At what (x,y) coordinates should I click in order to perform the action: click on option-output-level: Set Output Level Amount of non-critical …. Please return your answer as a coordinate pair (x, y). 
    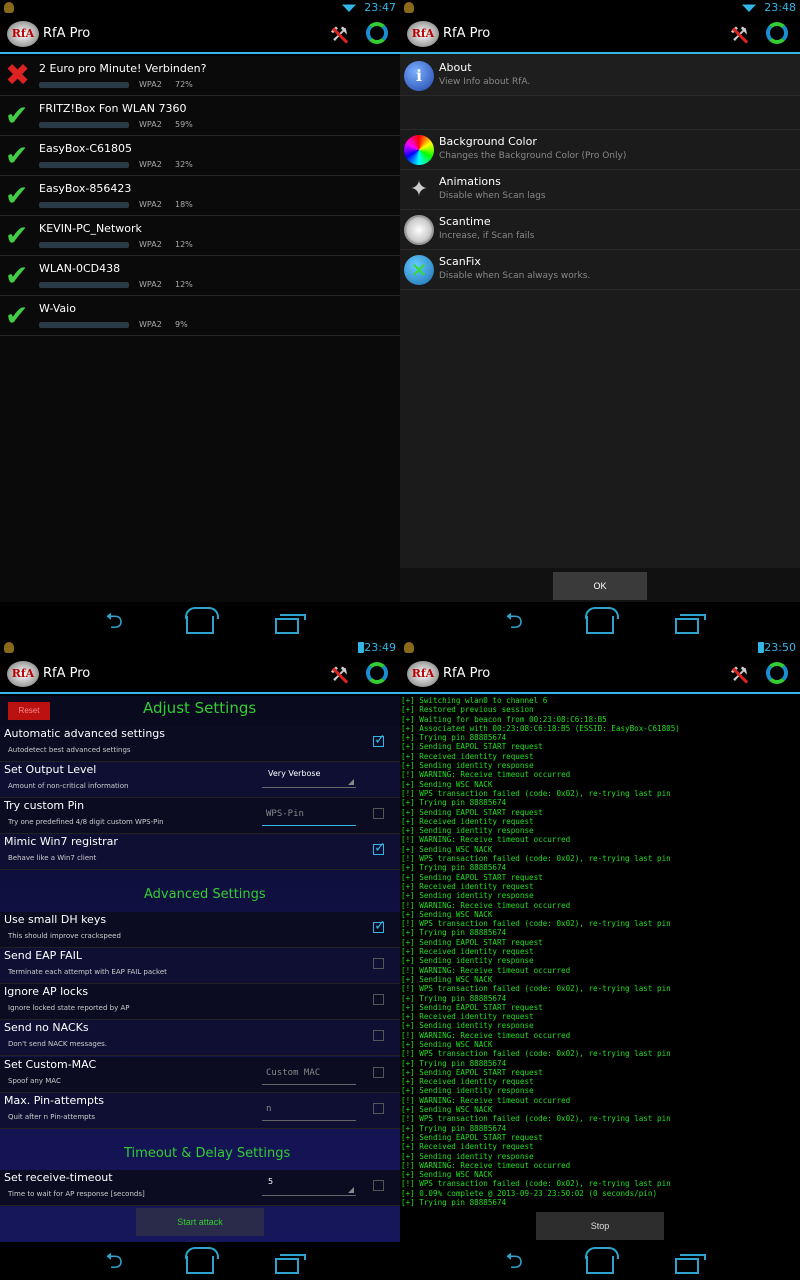
    Looking at the image, I should click on (200, 780).